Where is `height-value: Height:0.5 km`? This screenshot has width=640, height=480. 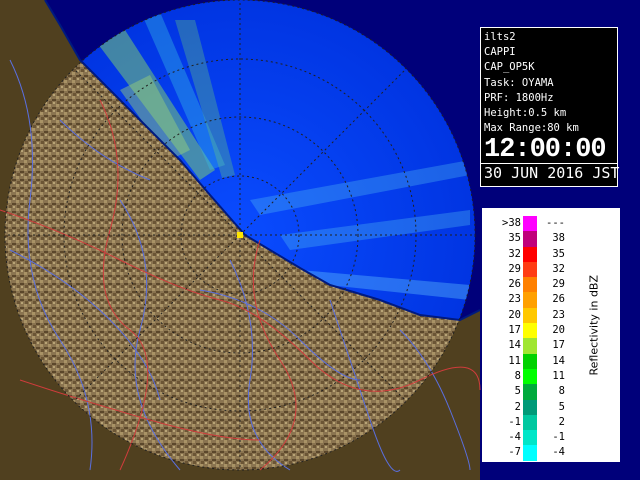
height-value: Height:0.5 km is located at coordinates (525, 113).